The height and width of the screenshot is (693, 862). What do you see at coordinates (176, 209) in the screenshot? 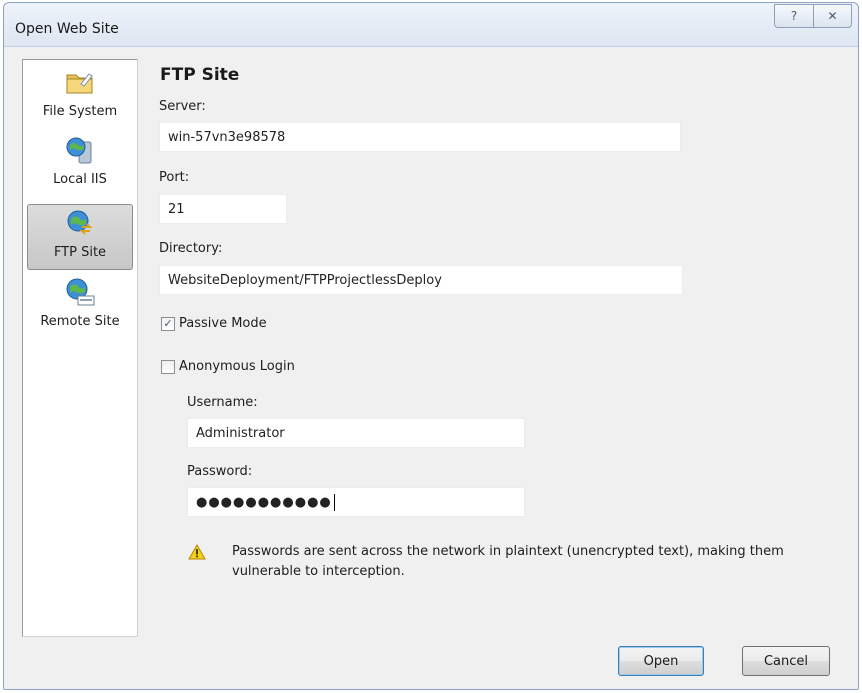
I see `port-value: 21` at bounding box center [176, 209].